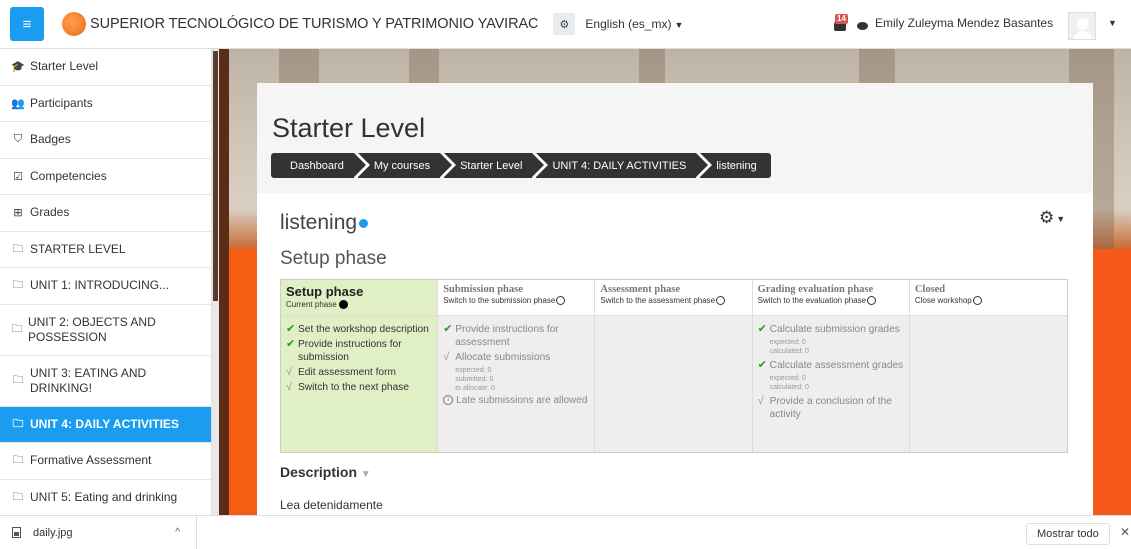 This screenshot has height=549, width=1131. What do you see at coordinates (405, 165) in the screenshot?
I see `breadcrumb-my-courses: My courses` at bounding box center [405, 165].